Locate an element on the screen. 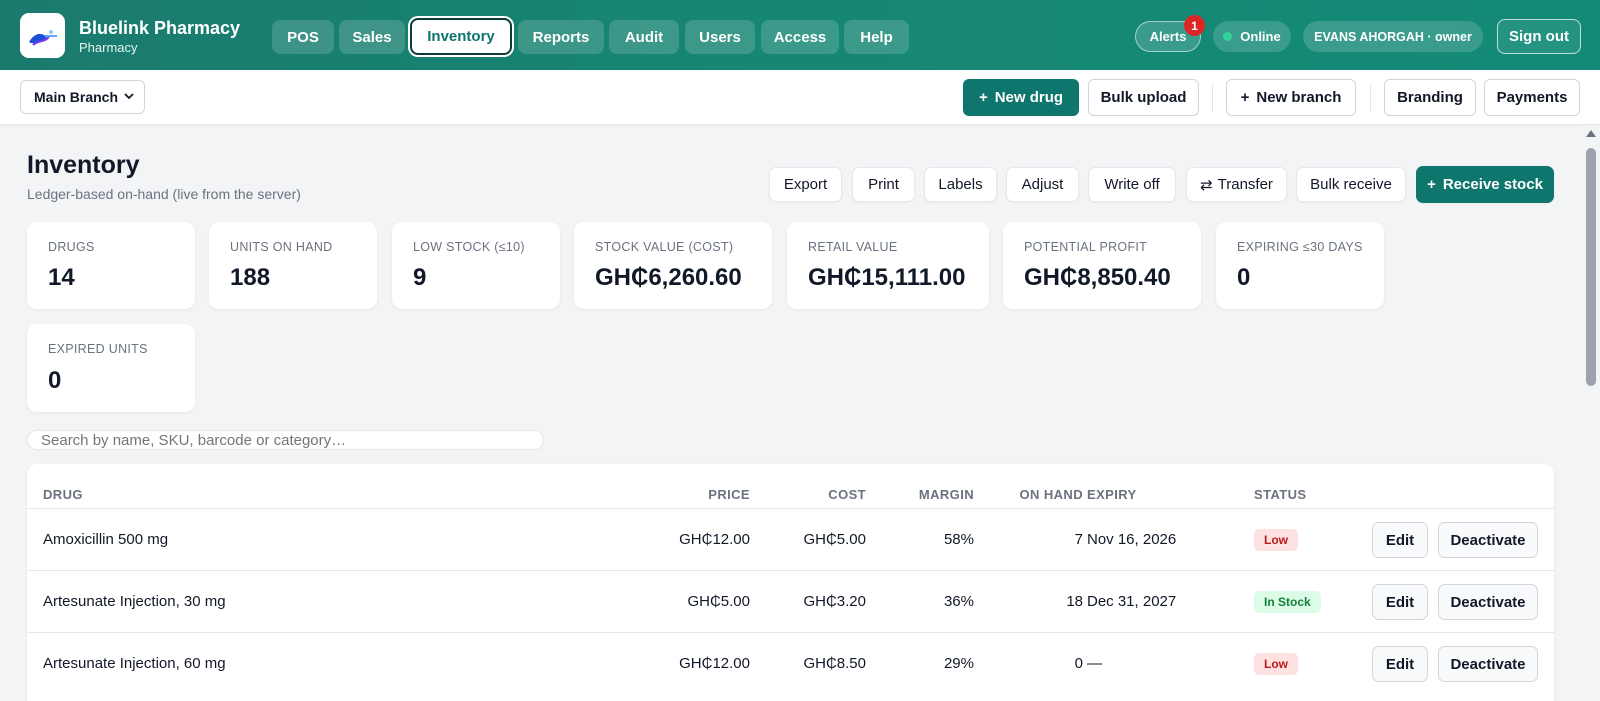 The width and height of the screenshot is (1600, 701). bulk-upload-button: Bulk upload is located at coordinates (1143, 97).